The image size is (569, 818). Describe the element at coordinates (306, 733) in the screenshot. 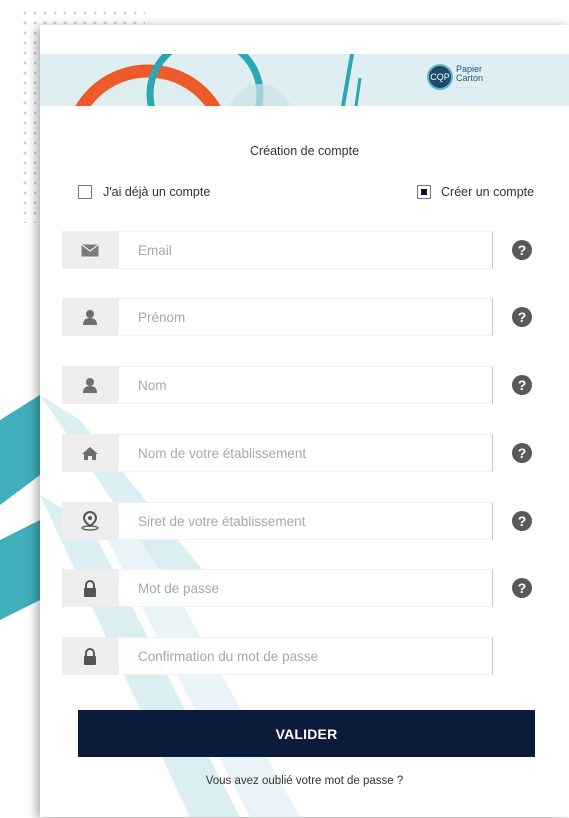

I see `submit-button: VALIDER` at that location.